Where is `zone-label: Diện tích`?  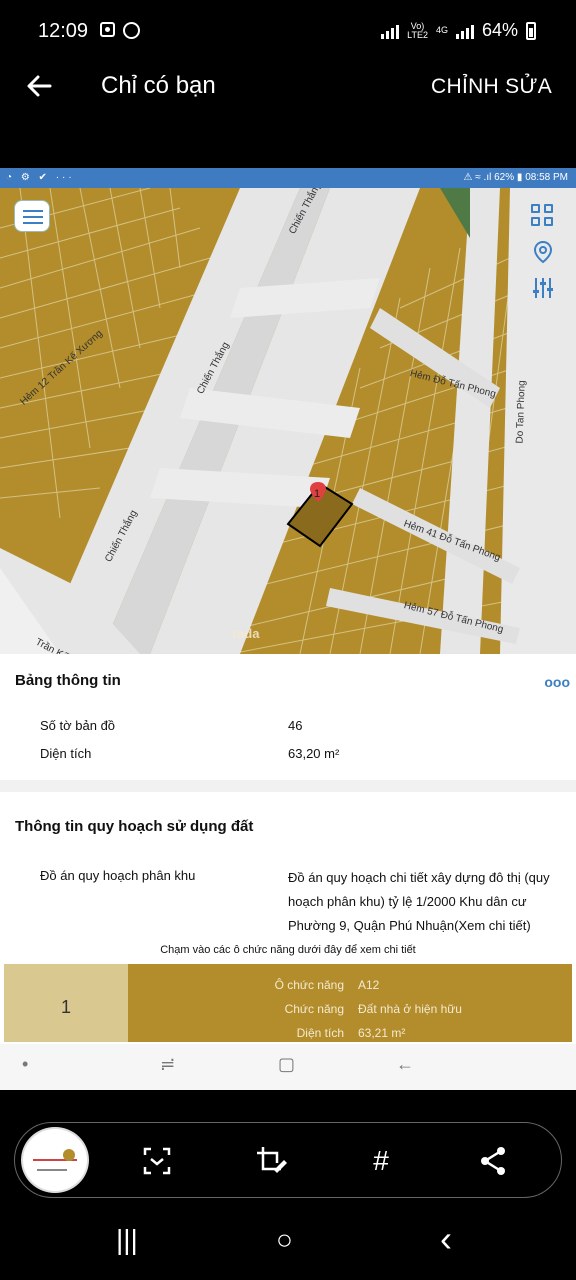 zone-label: Diện tích is located at coordinates (320, 1033).